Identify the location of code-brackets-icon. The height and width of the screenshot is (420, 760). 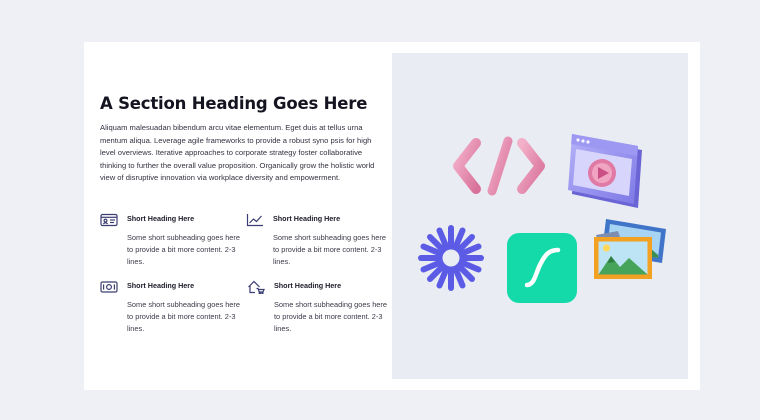
(499, 166).